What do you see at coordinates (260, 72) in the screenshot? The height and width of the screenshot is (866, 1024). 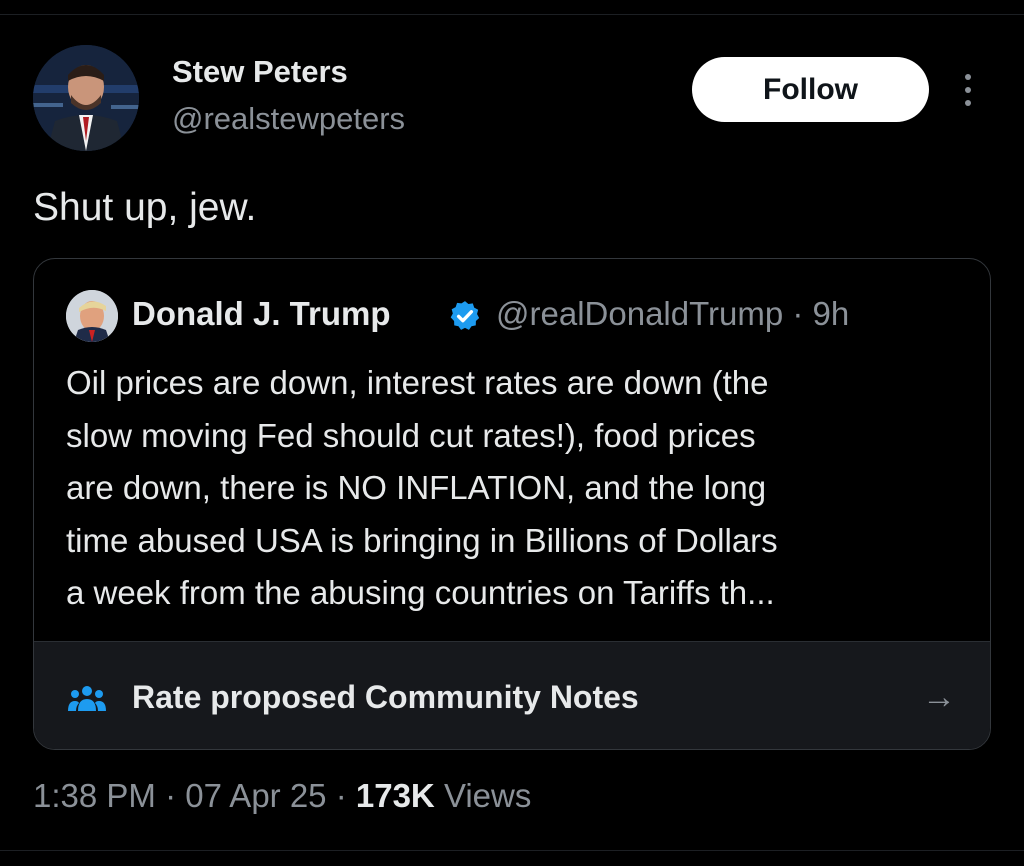 I see `author-name: Stew Peters` at bounding box center [260, 72].